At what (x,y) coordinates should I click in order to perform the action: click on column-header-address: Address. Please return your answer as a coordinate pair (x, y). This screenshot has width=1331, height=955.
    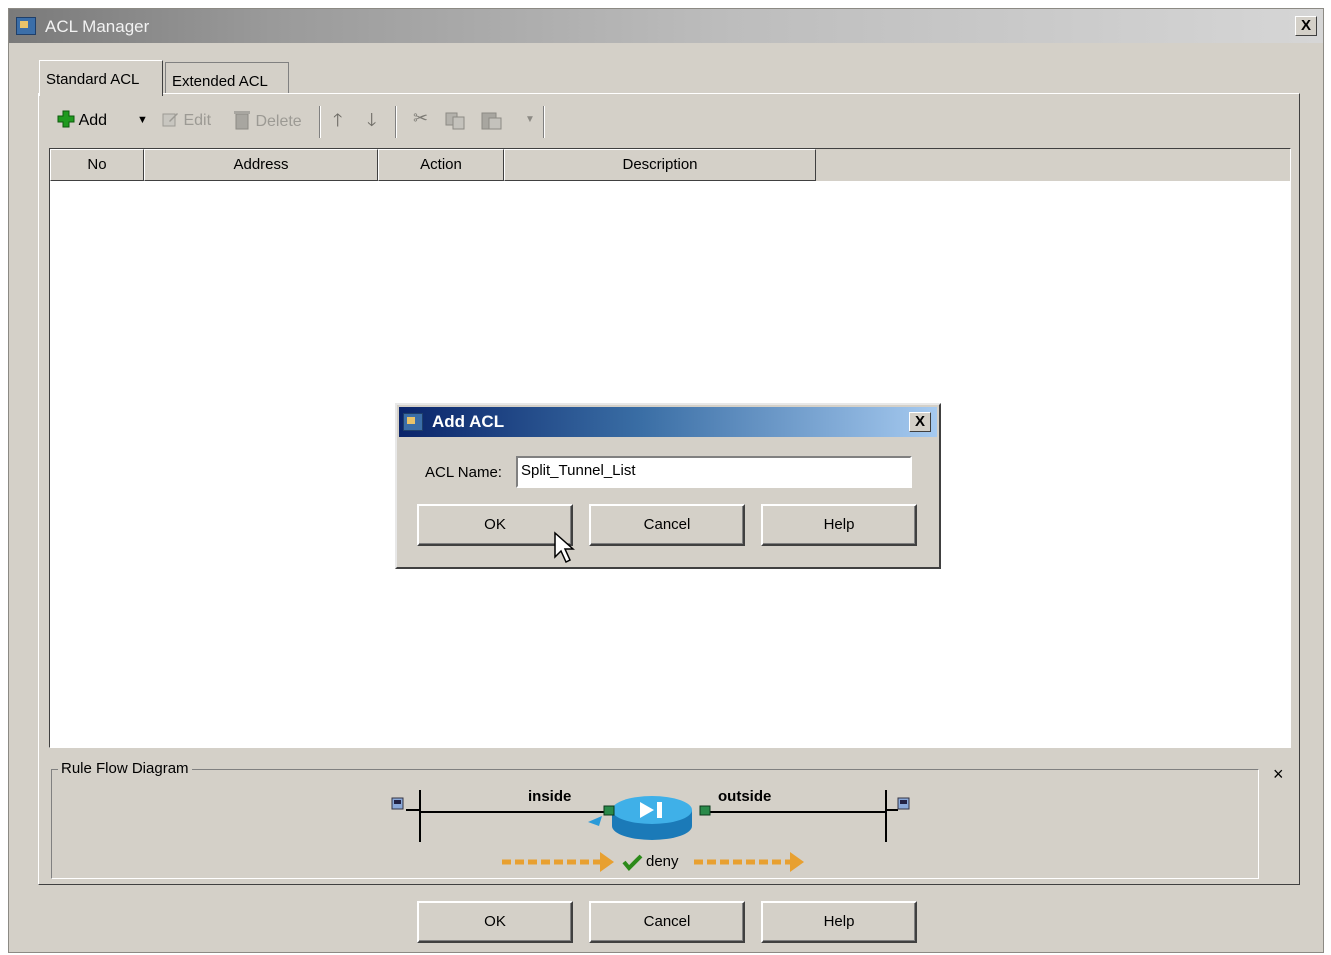
    Looking at the image, I should click on (261, 165).